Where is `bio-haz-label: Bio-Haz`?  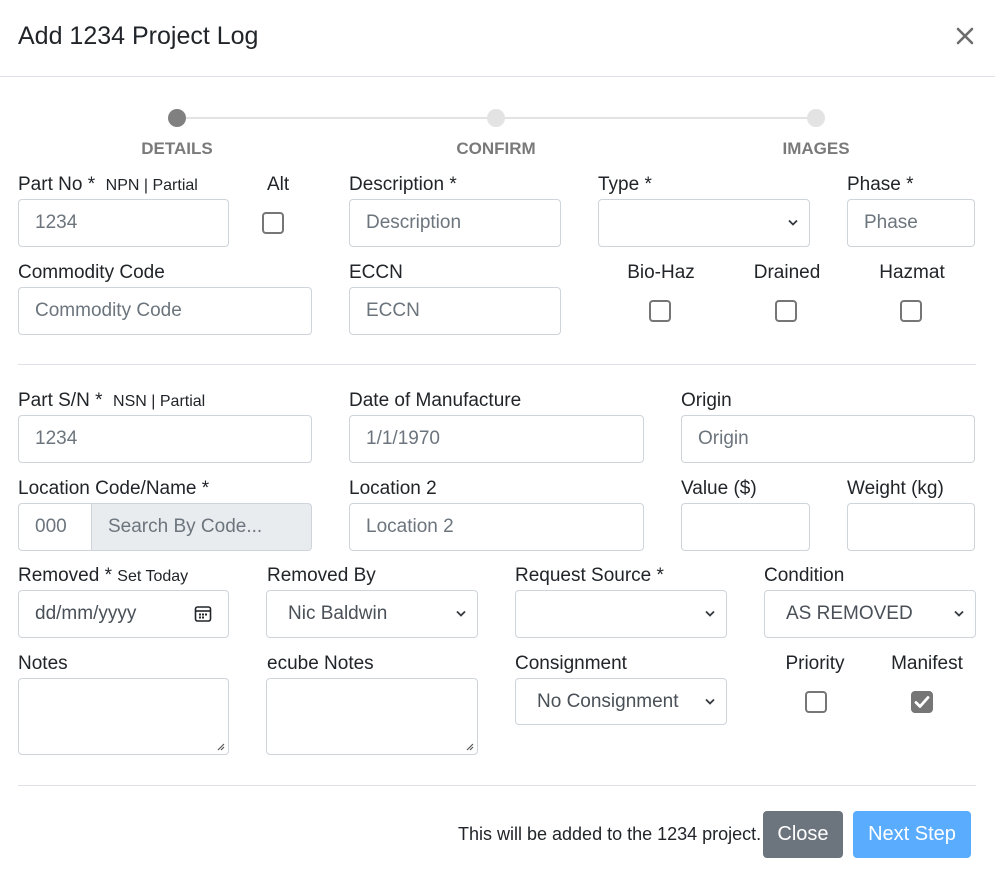 bio-haz-label: Bio-Haz is located at coordinates (661, 272).